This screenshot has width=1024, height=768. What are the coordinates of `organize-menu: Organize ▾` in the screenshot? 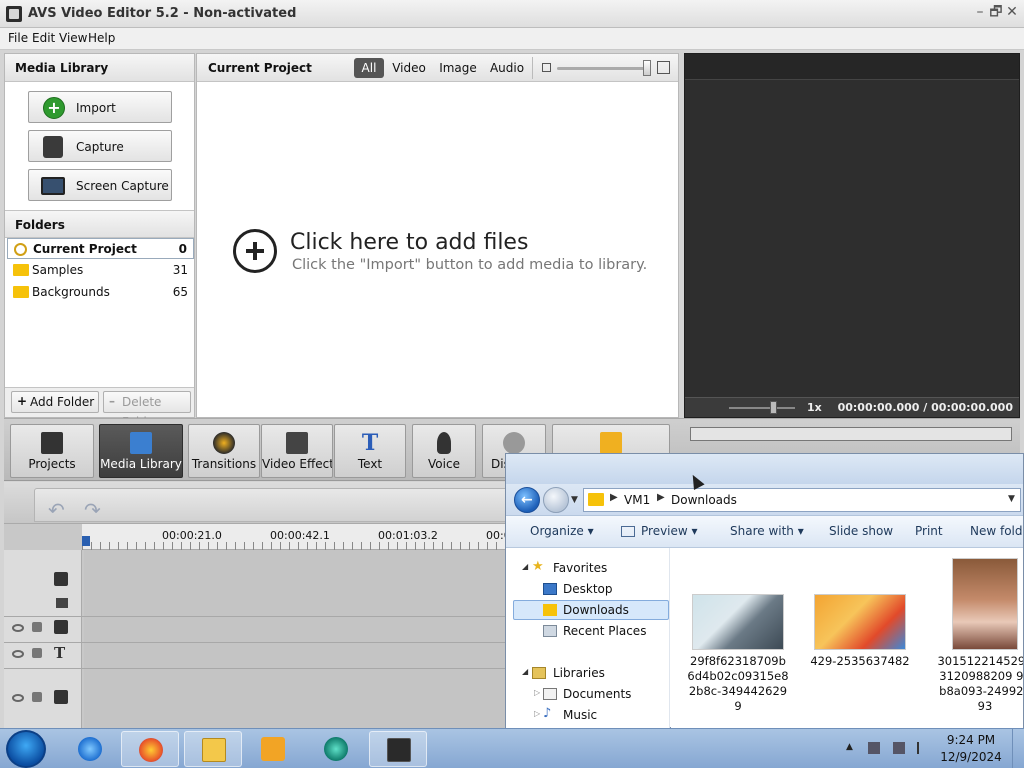 It's located at (562, 531).